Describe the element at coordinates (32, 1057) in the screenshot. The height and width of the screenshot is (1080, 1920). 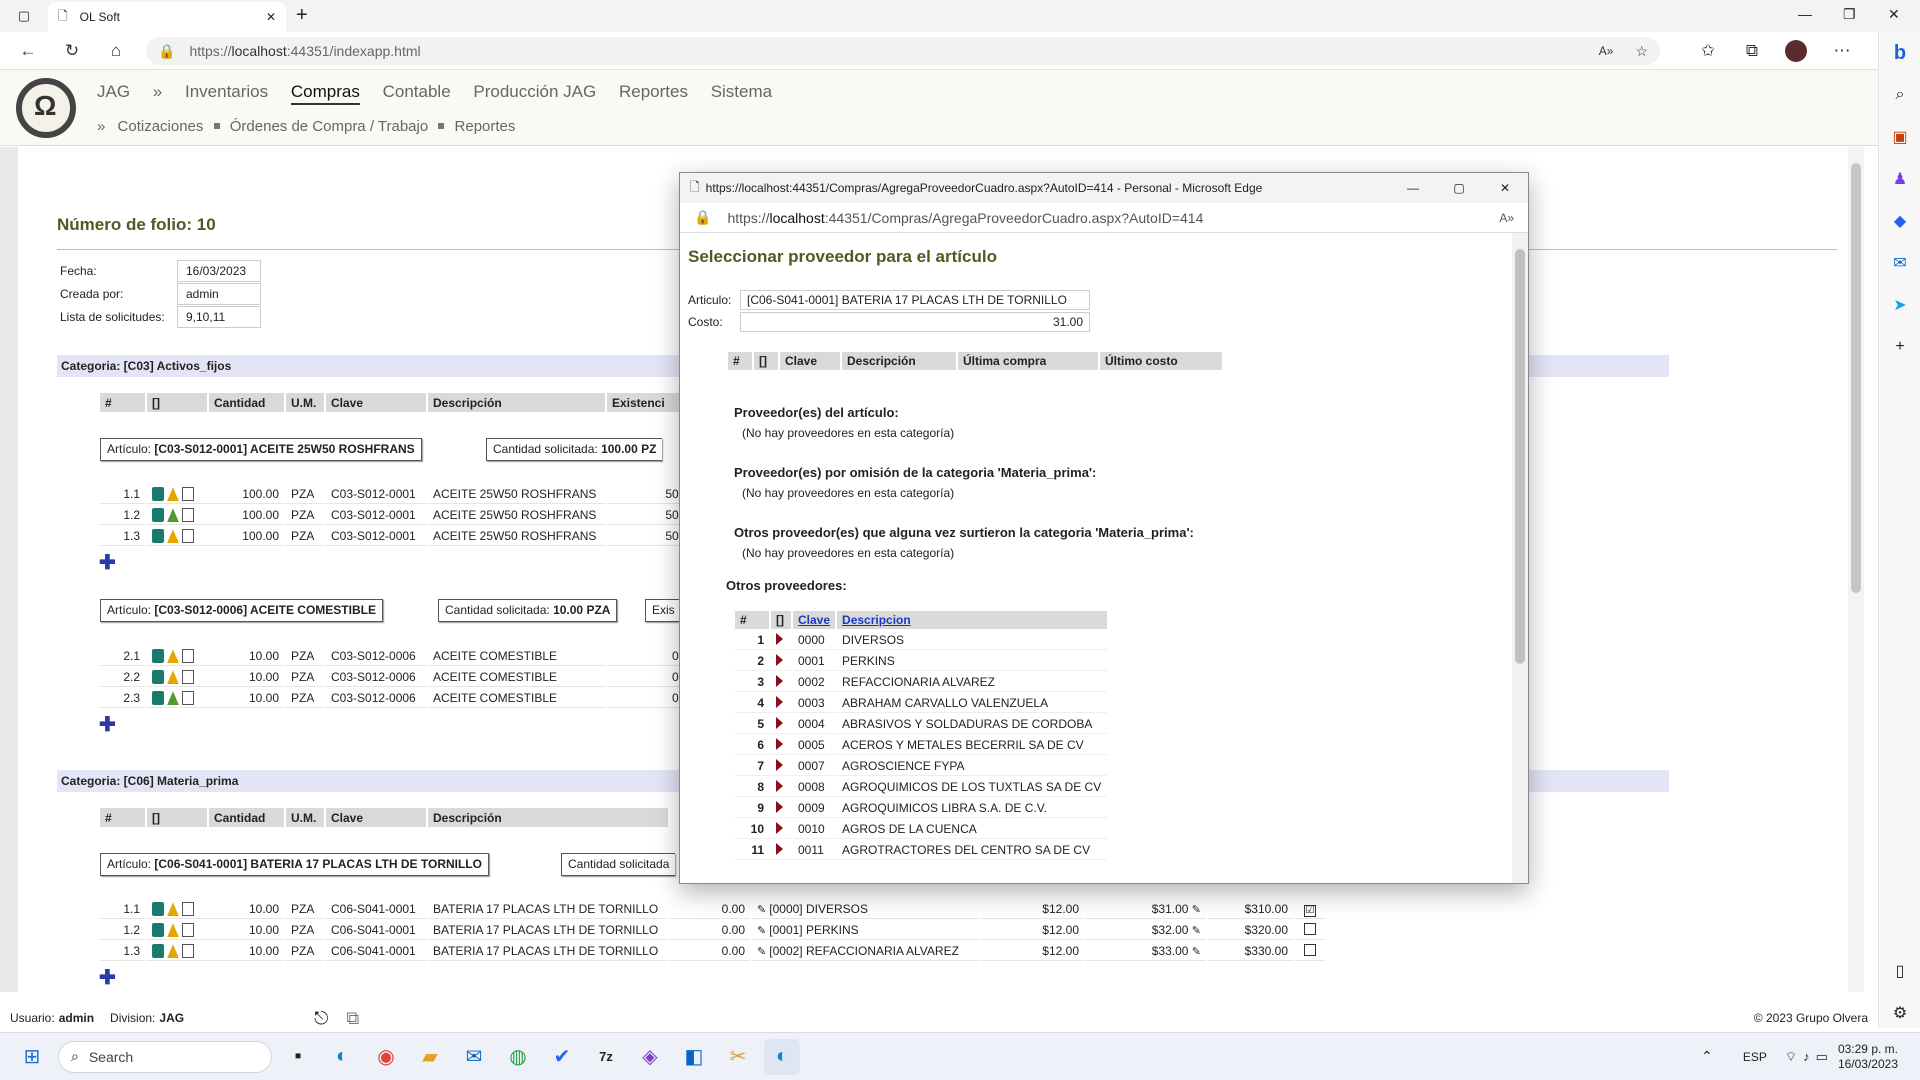
I see `start-icon: ⊞` at that location.